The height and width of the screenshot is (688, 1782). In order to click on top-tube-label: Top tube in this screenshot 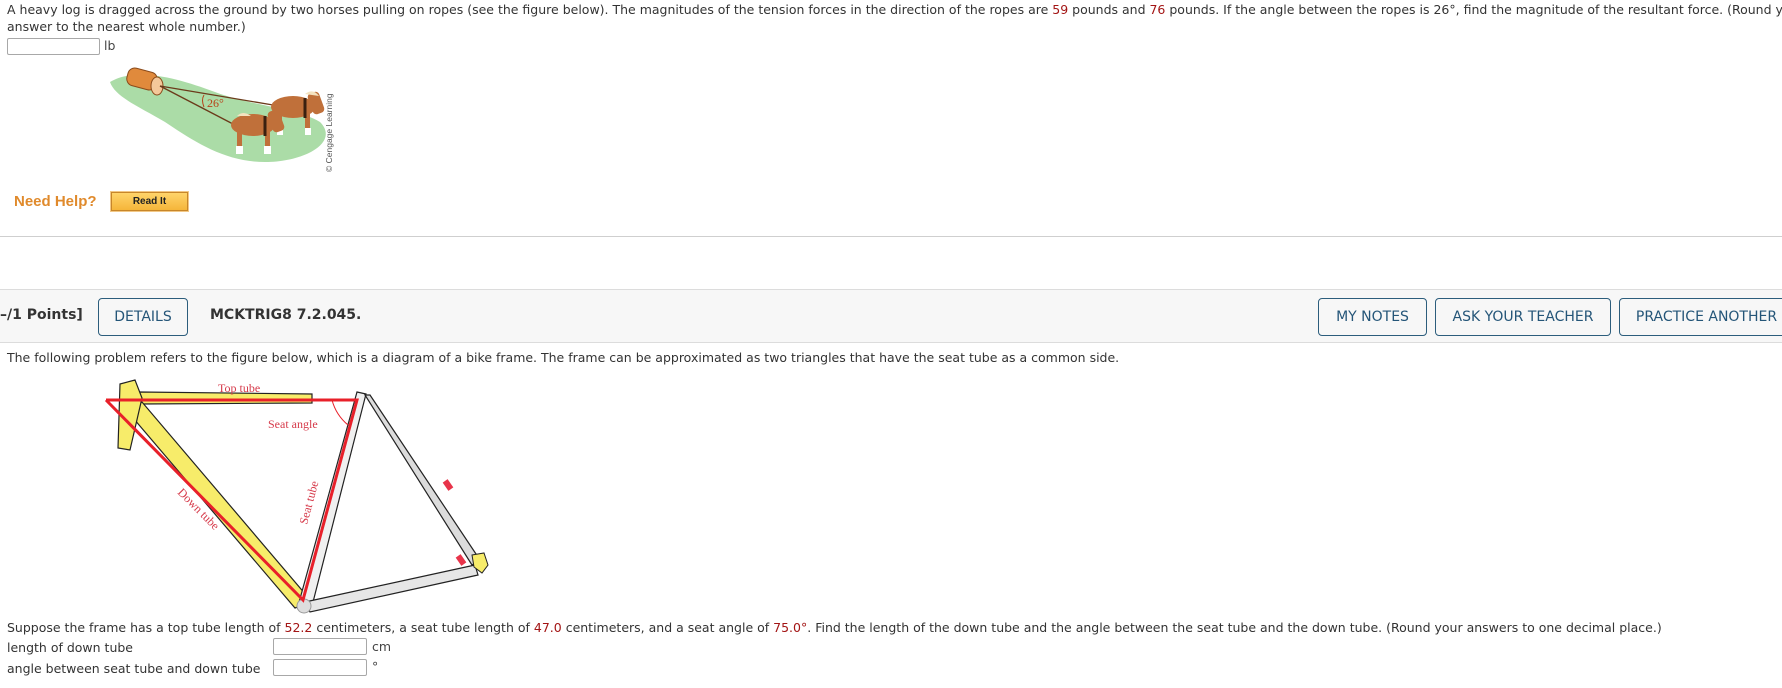, I will do `click(239, 388)`.